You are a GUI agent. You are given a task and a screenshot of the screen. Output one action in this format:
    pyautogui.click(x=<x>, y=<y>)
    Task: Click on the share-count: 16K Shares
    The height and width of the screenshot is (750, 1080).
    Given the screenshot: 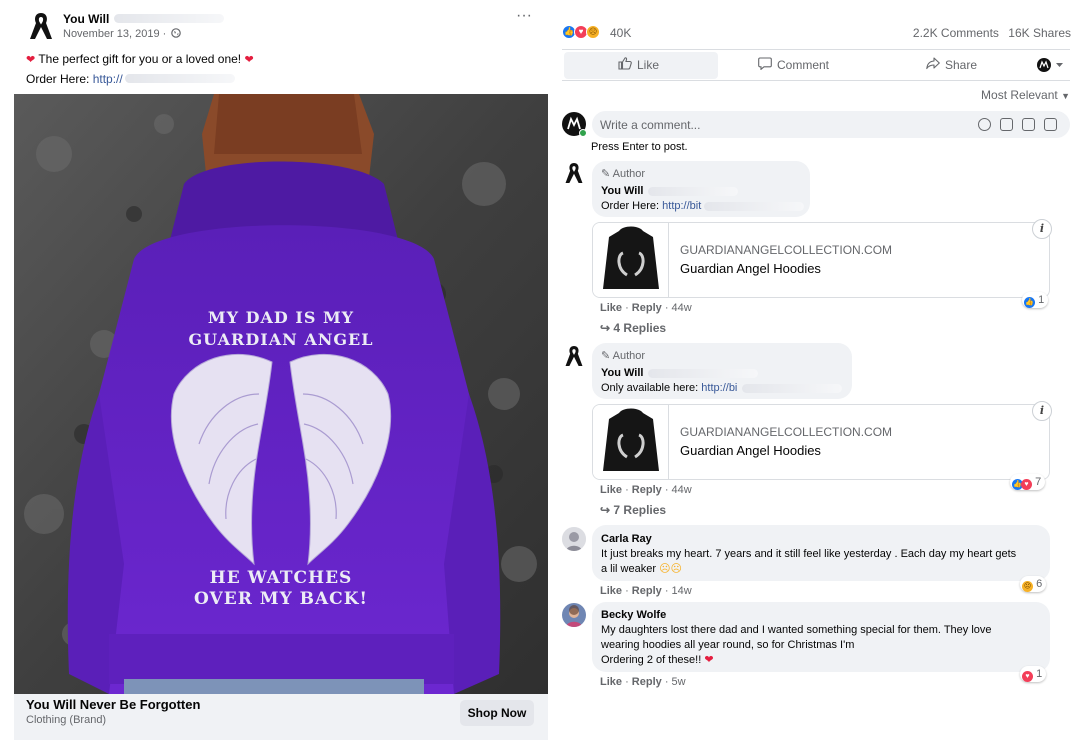 What is the action you would take?
    pyautogui.click(x=1039, y=33)
    